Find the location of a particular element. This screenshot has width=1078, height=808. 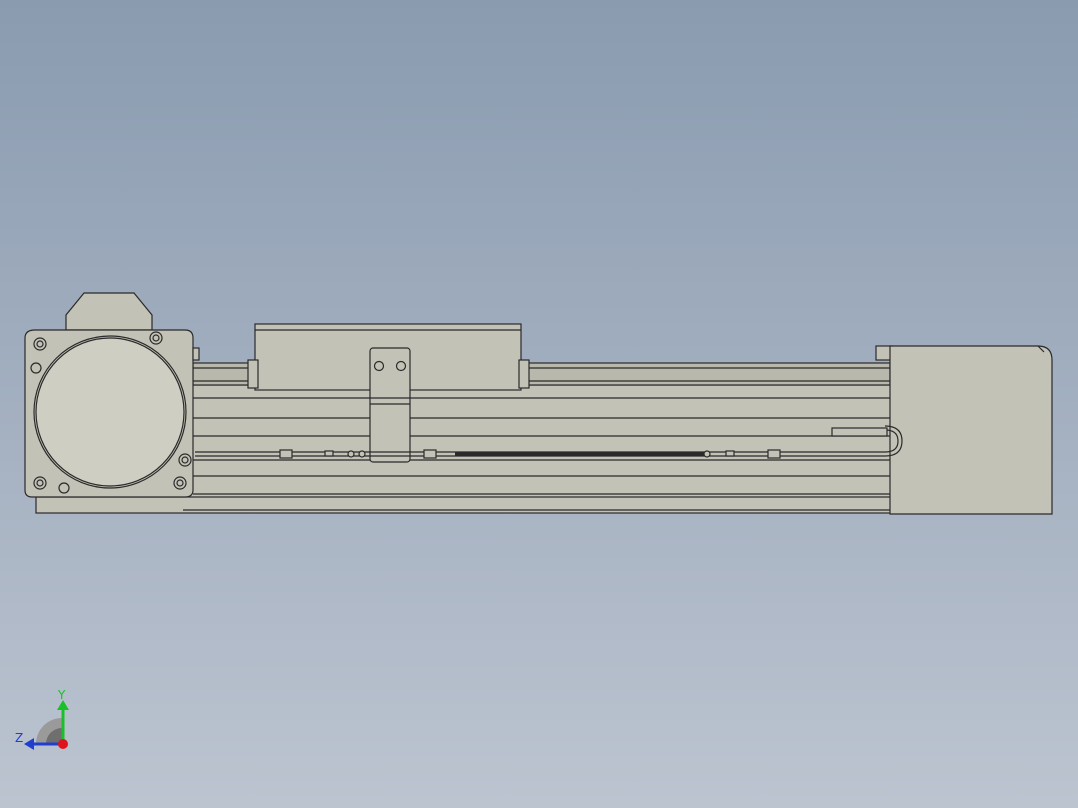

motor-connector is located at coordinates (109, 311).